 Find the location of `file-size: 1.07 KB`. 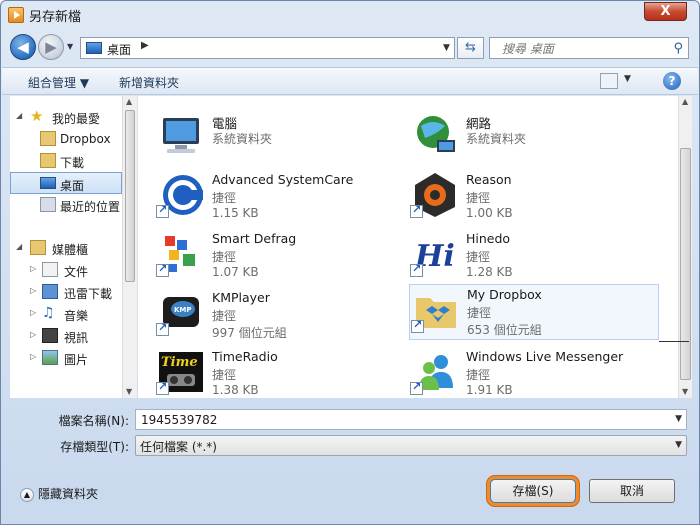

file-size: 1.07 KB is located at coordinates (235, 272).